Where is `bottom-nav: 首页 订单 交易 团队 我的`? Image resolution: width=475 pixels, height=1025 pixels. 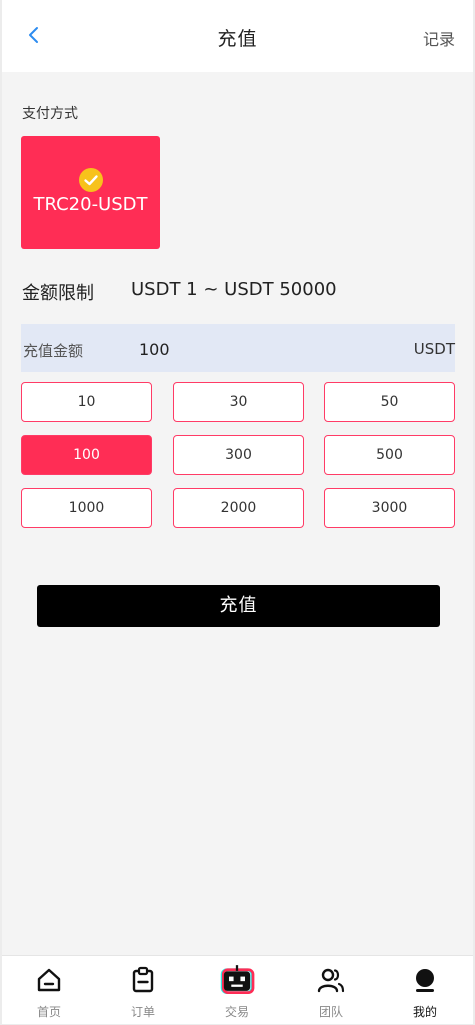 bottom-nav: 首页 订单 交易 团队 我的 is located at coordinates (237, 989).